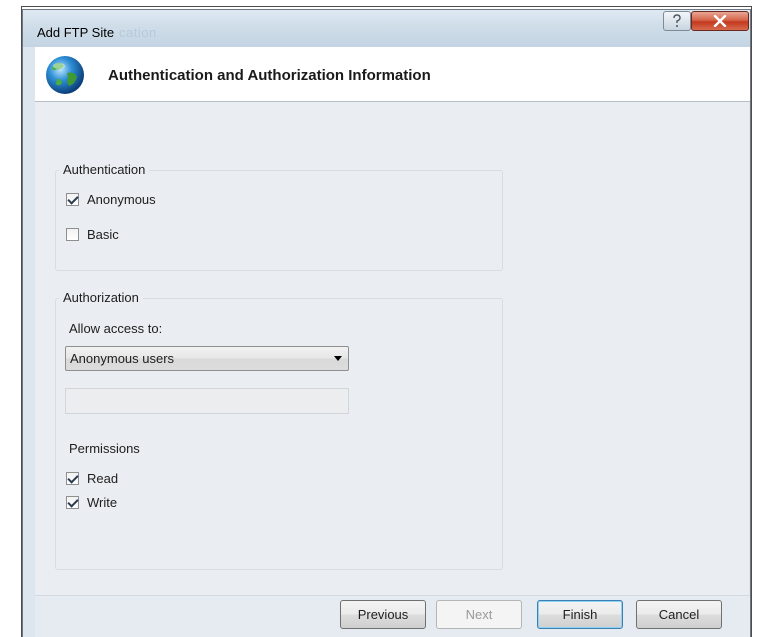 The height and width of the screenshot is (637, 762). I want to click on next-button: Next, so click(479, 614).